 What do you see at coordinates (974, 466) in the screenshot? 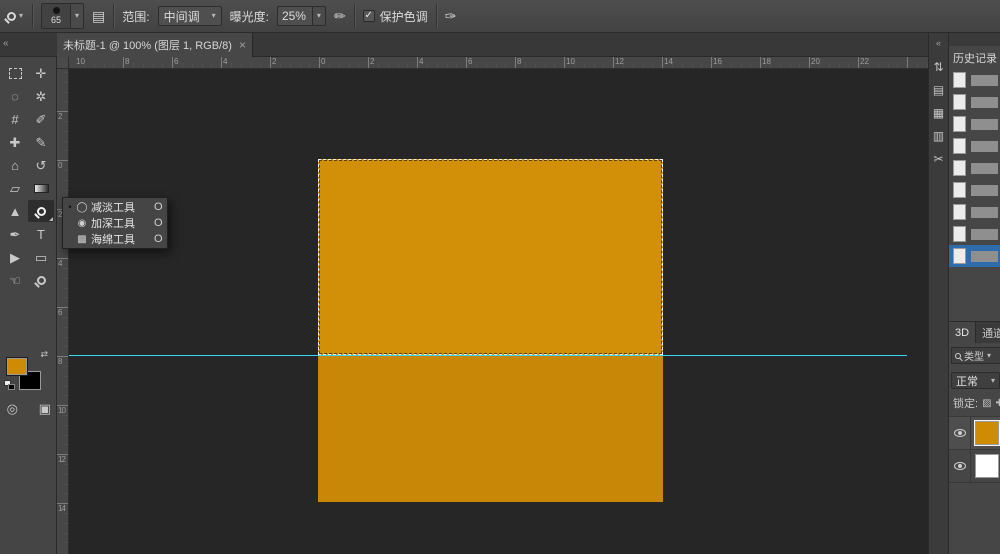
I see `layer-row-layer-background` at bounding box center [974, 466].